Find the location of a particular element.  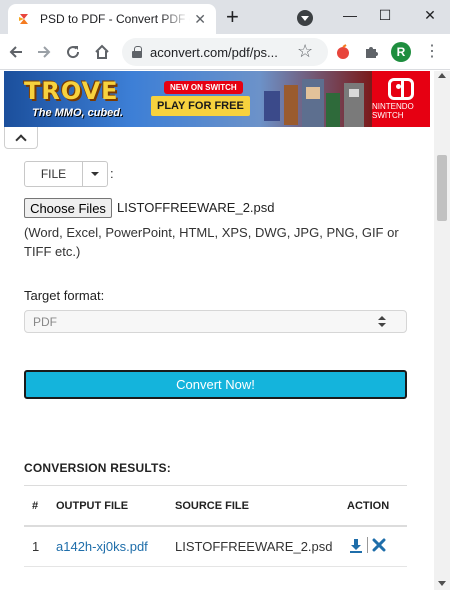

forward-icon is located at coordinates (44, 52).